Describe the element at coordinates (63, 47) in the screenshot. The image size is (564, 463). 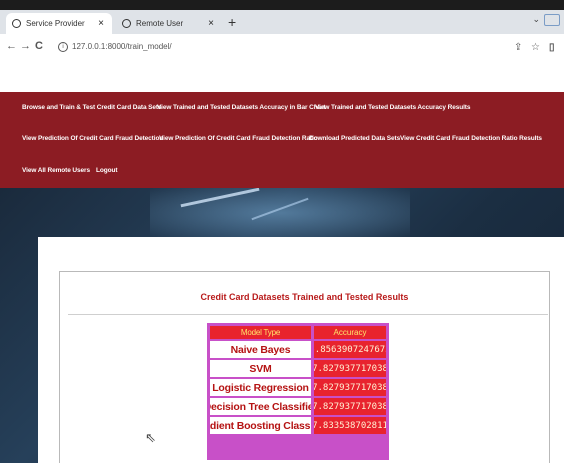
I see `info-icon: i` at that location.